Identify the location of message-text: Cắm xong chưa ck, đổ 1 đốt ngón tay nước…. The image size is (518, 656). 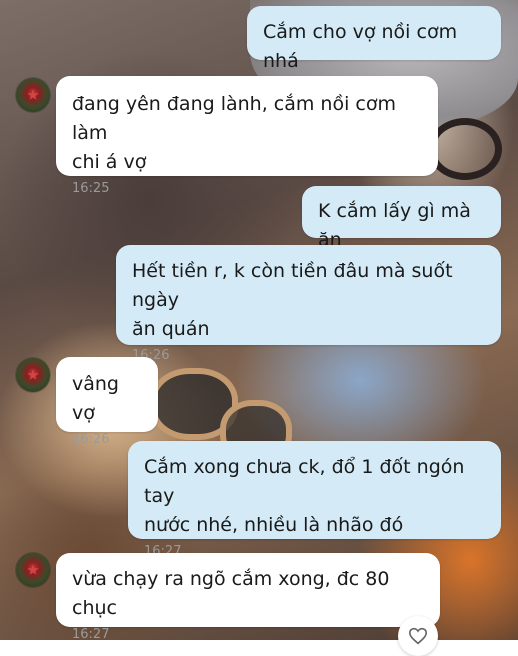
(304, 496).